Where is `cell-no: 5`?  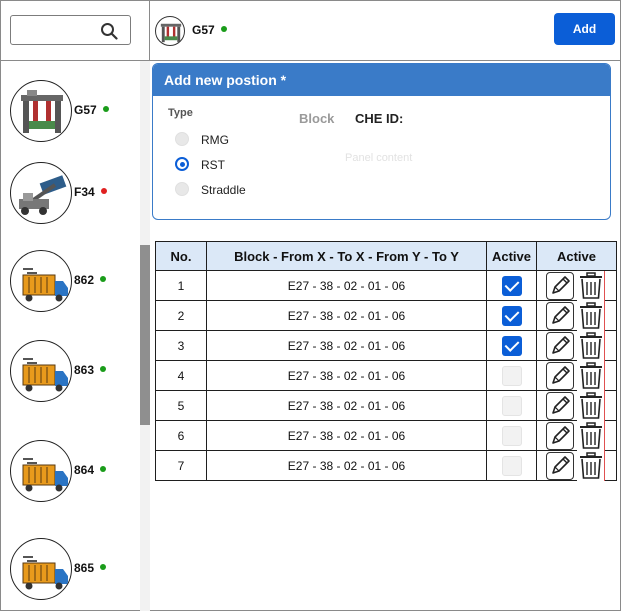
cell-no: 5 is located at coordinates (181, 405).